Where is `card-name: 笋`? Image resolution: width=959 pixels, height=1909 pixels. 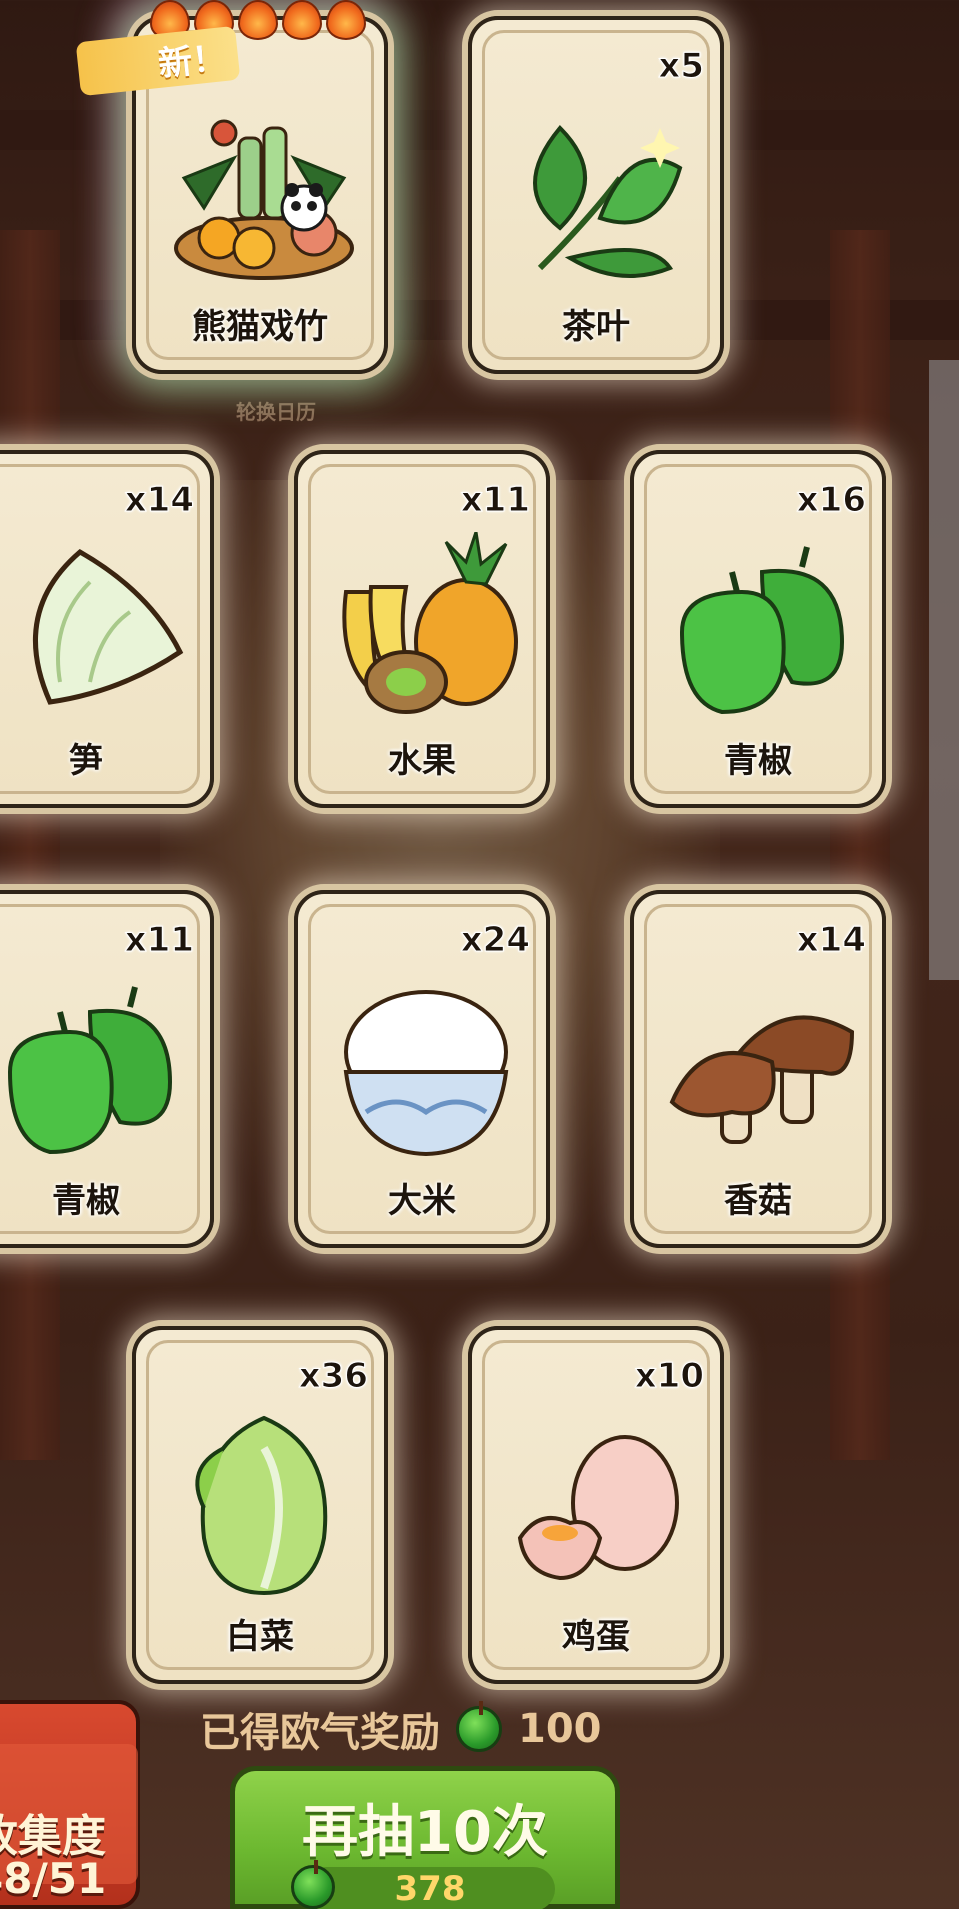 card-name: 笋 is located at coordinates (86, 761).